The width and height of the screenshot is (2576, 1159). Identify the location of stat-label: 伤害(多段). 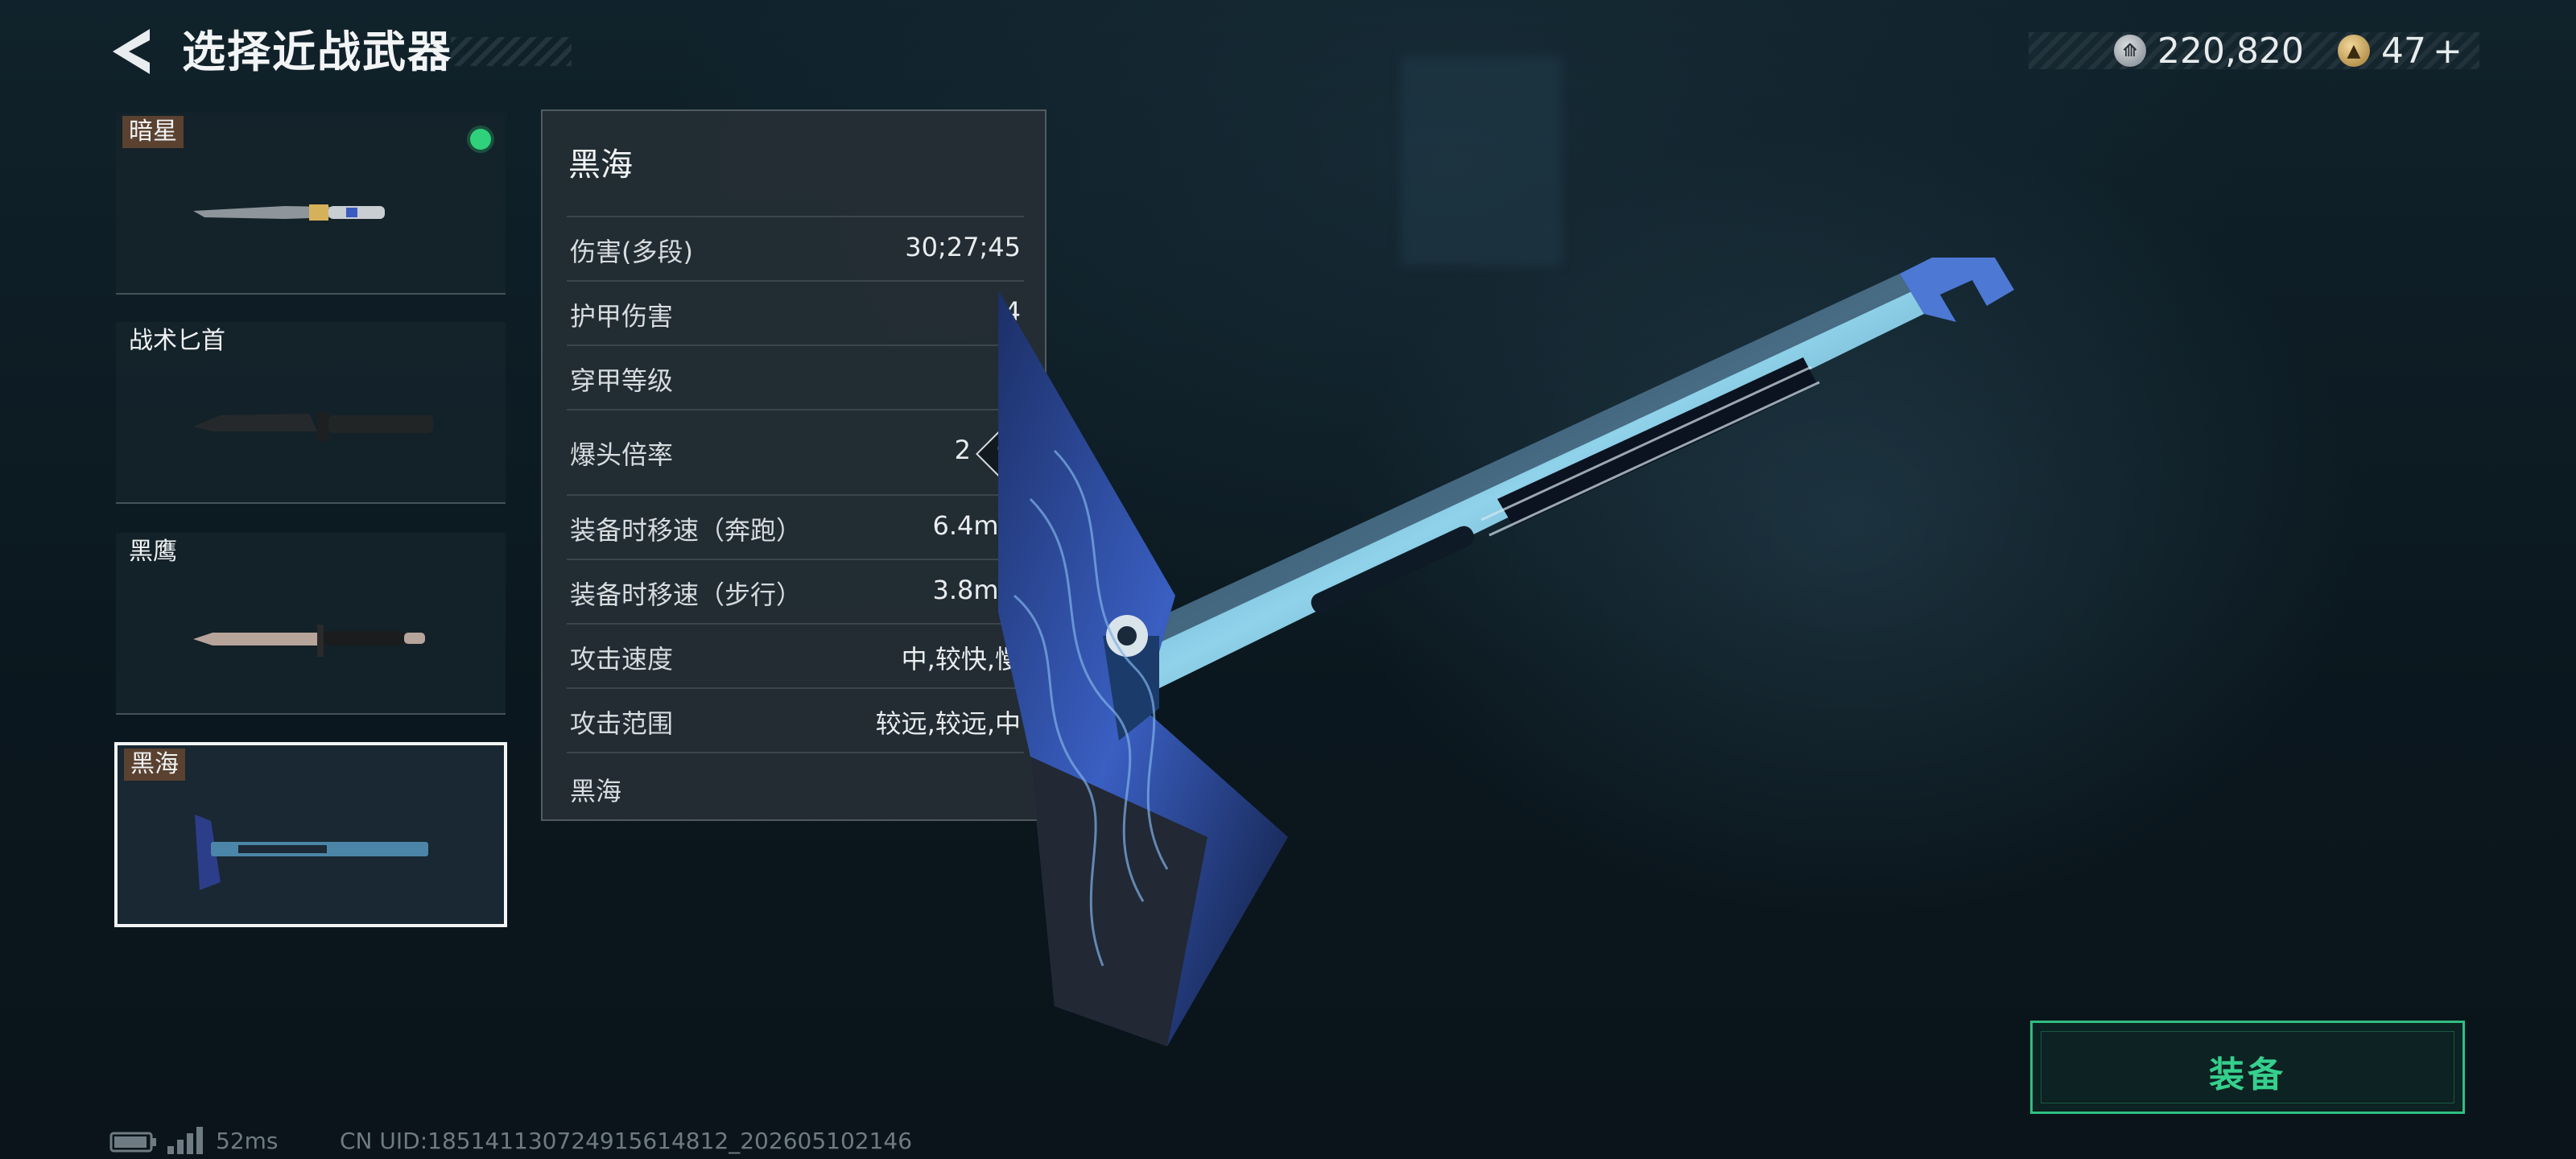
(631, 252).